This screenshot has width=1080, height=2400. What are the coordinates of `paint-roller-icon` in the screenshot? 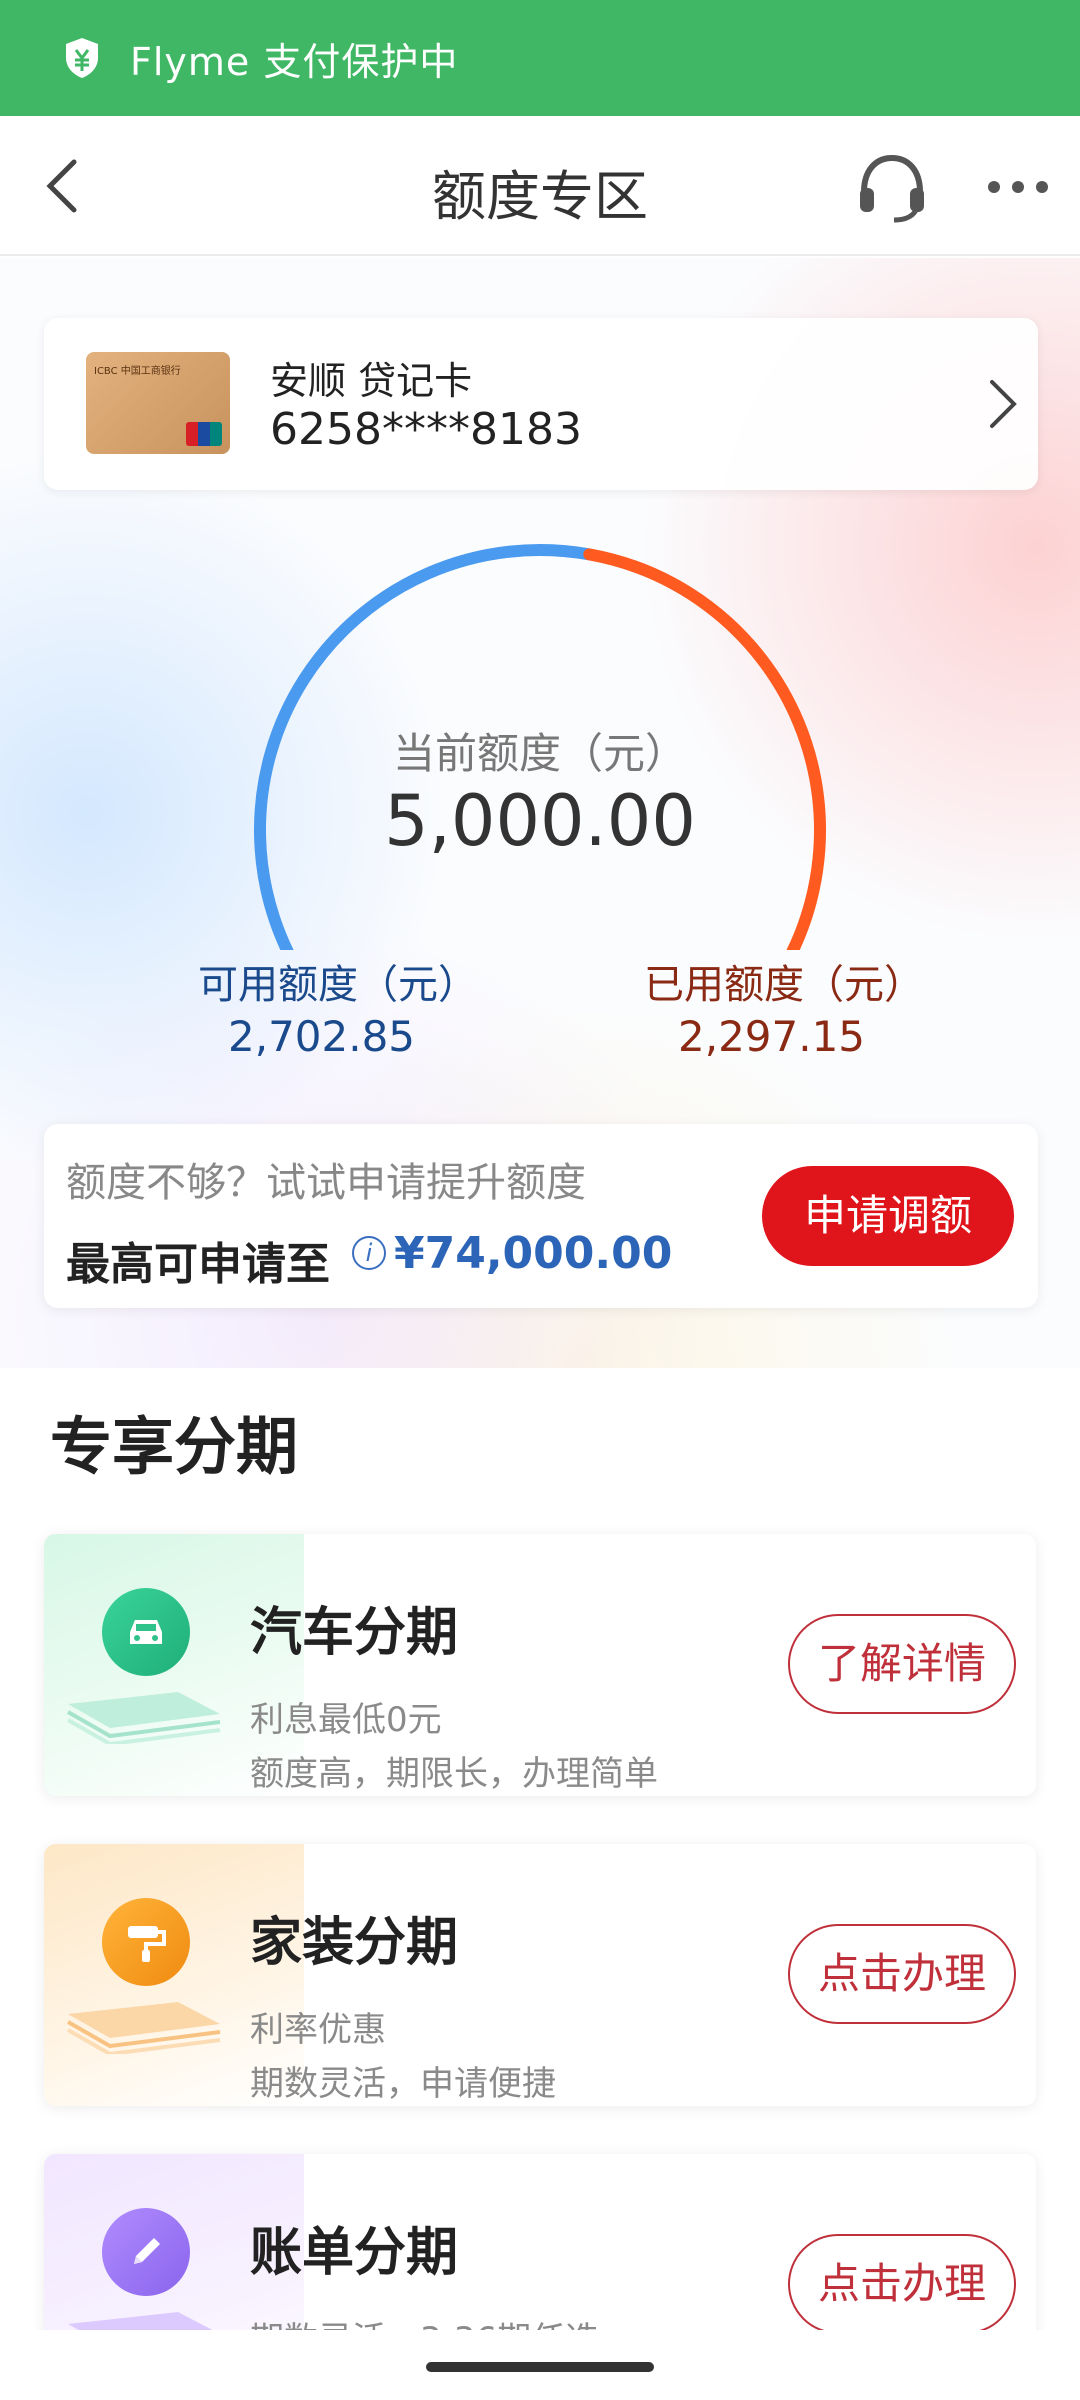 It's located at (146, 1942).